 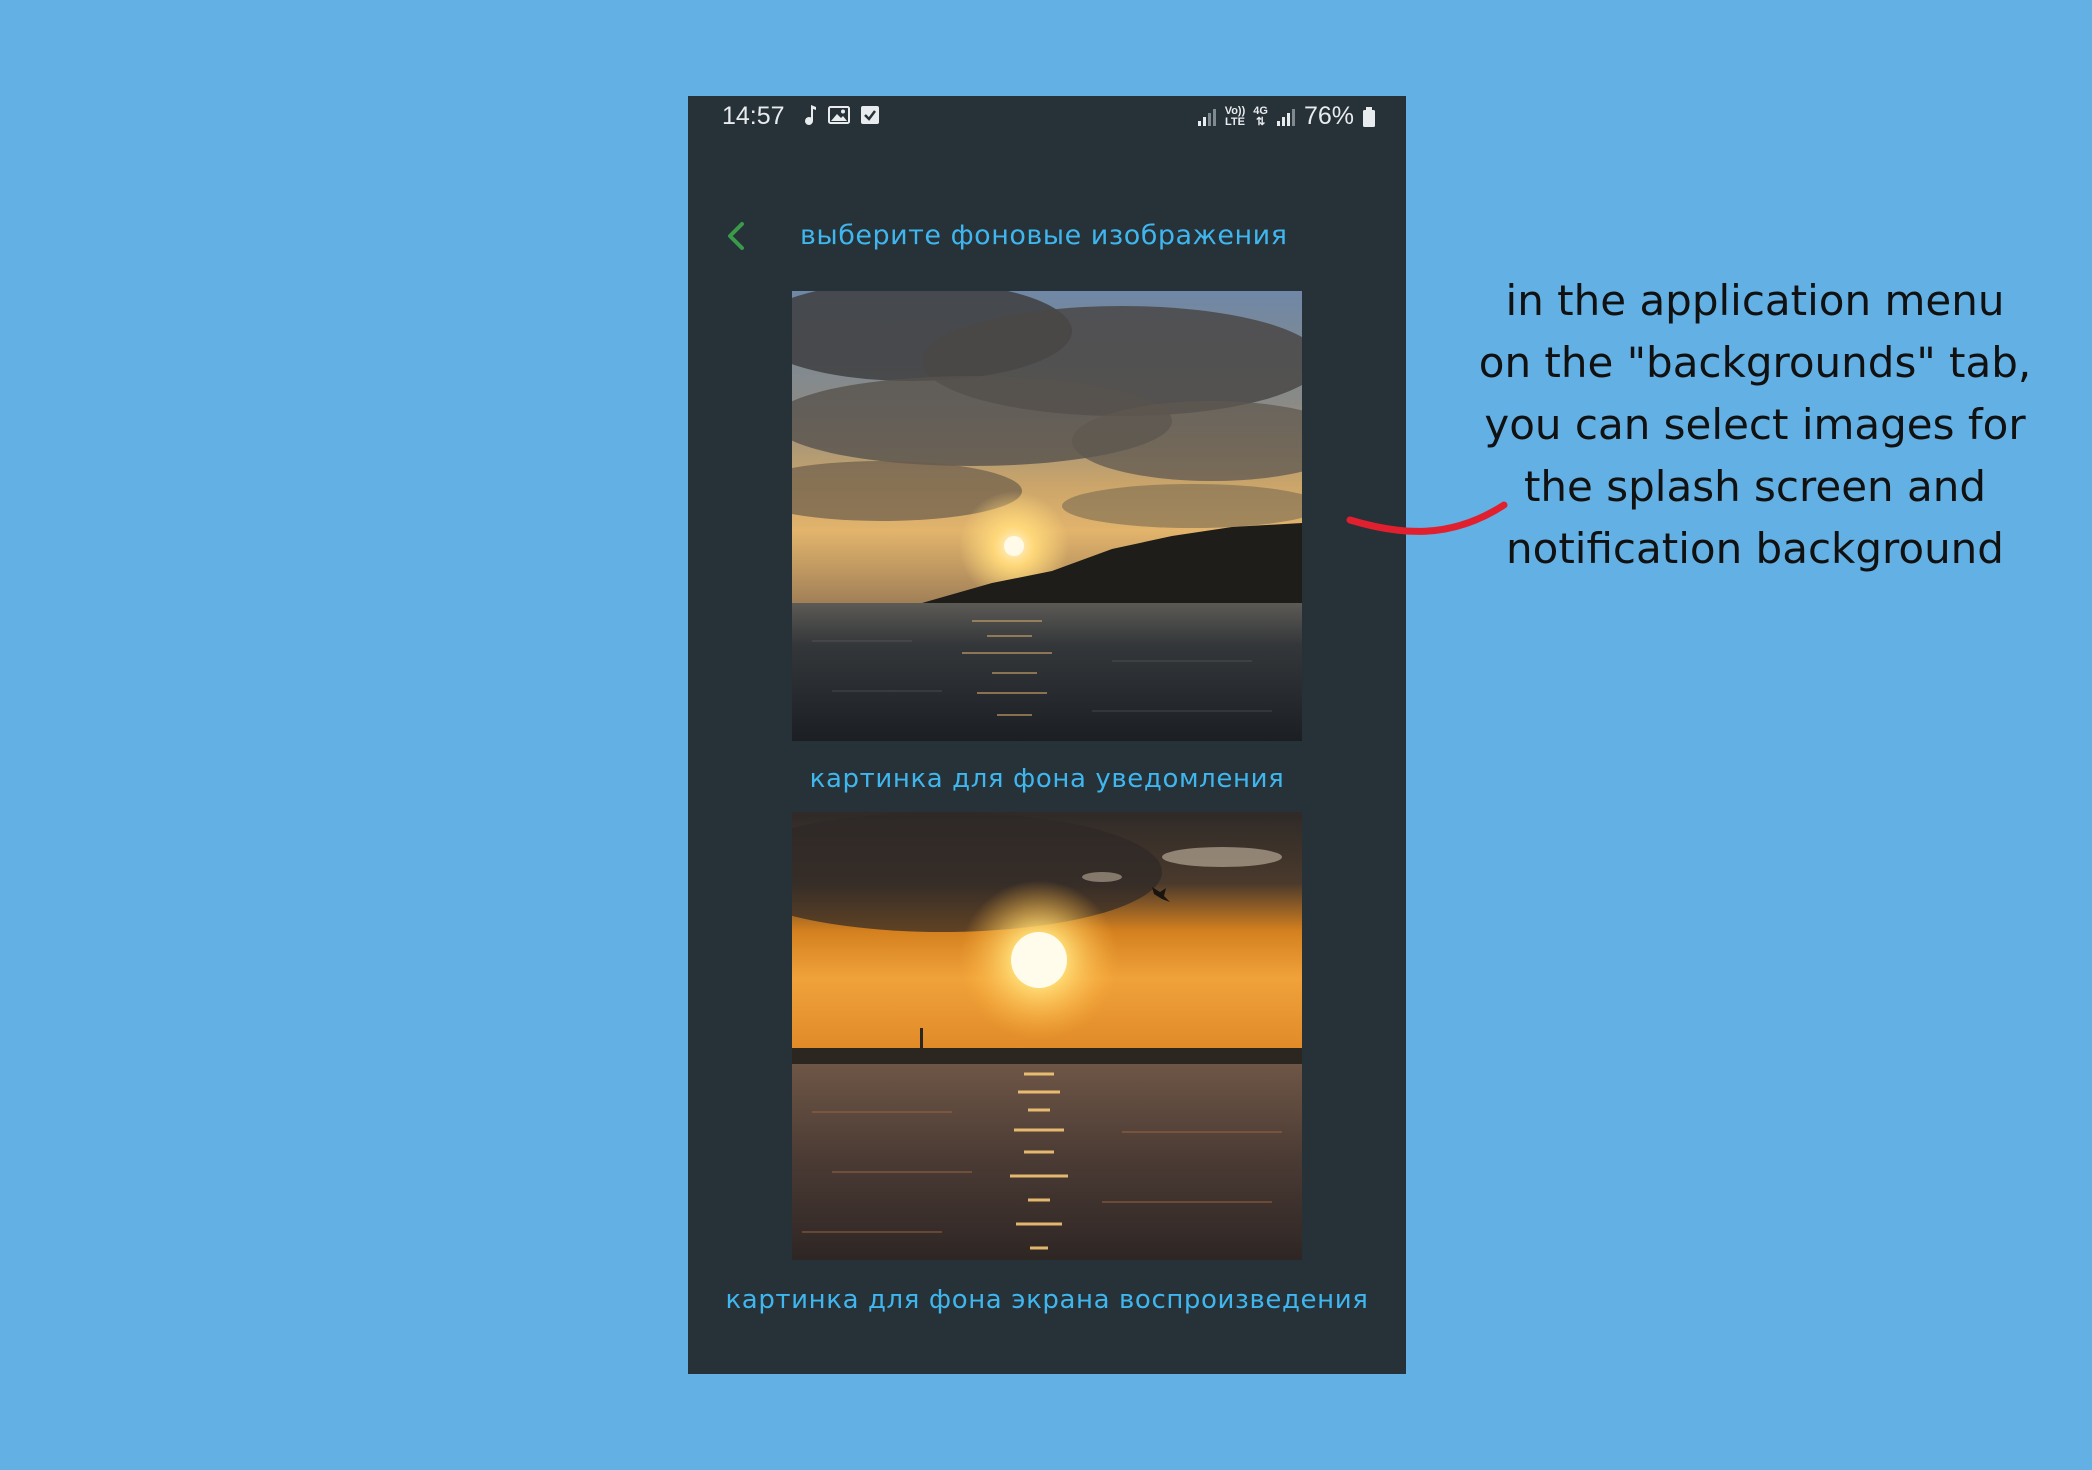 What do you see at coordinates (1260, 110) in the screenshot?
I see `network-label: 4G` at bounding box center [1260, 110].